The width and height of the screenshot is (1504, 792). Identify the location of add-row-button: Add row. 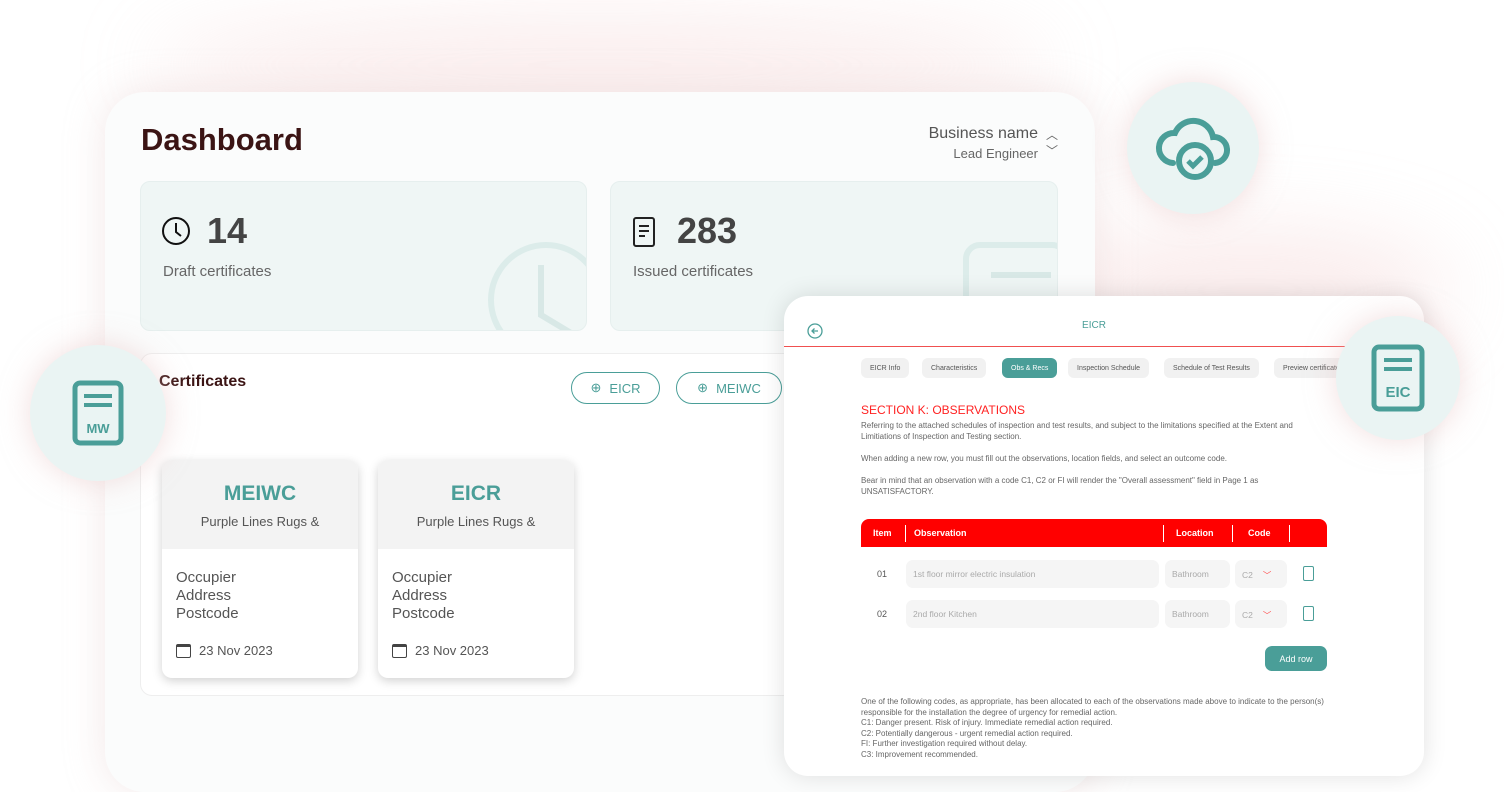
(1296, 658).